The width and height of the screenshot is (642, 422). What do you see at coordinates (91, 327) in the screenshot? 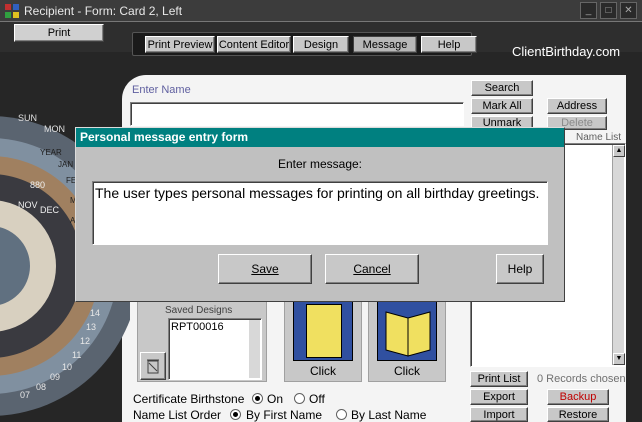
I see `dial-number: 13` at bounding box center [91, 327].